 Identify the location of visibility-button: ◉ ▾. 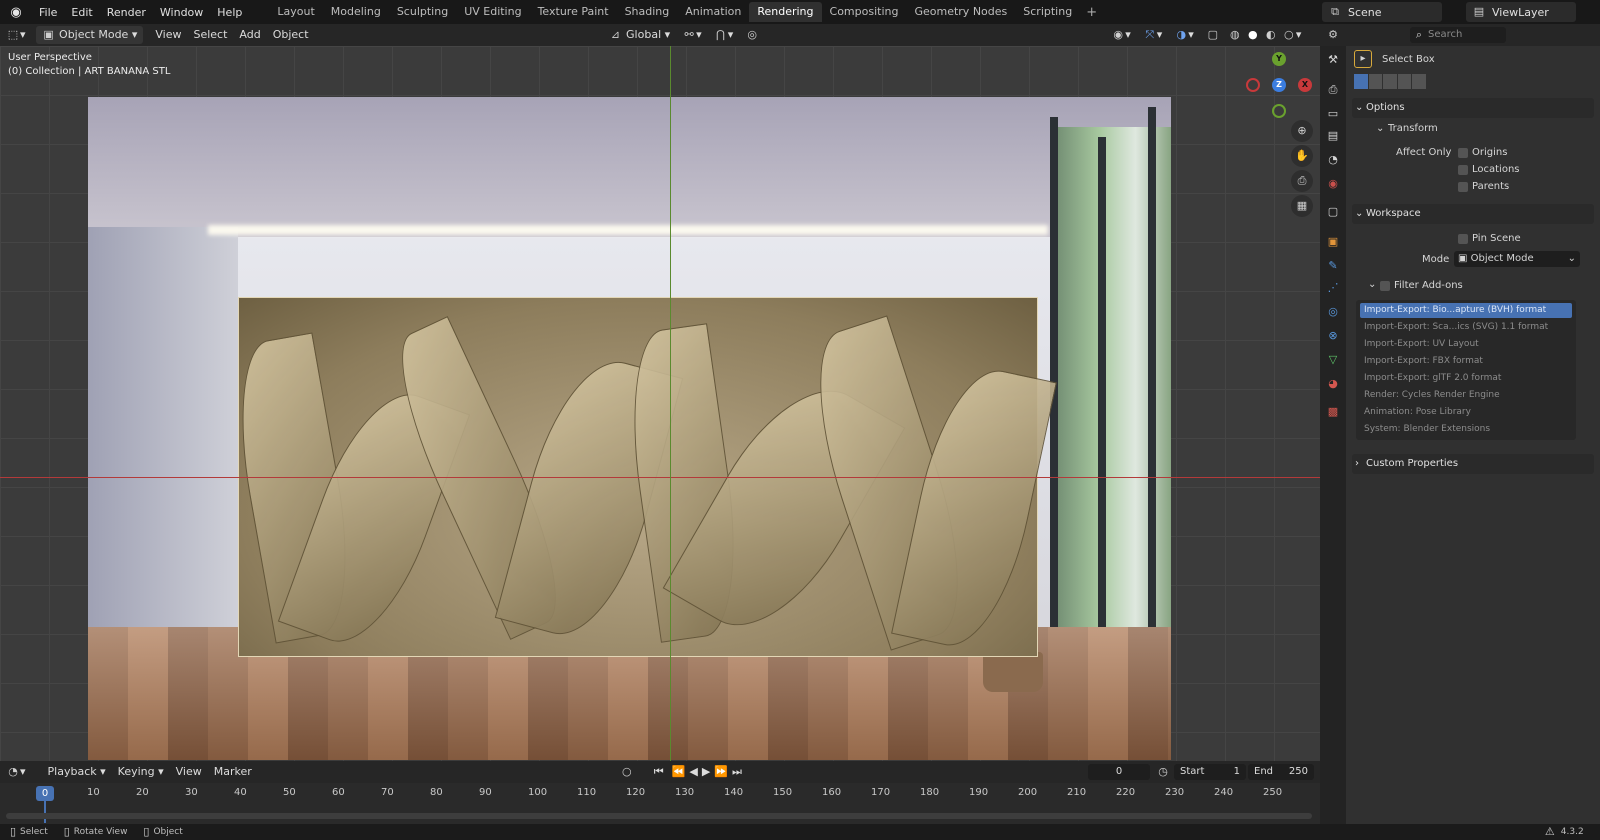
(1121, 35).